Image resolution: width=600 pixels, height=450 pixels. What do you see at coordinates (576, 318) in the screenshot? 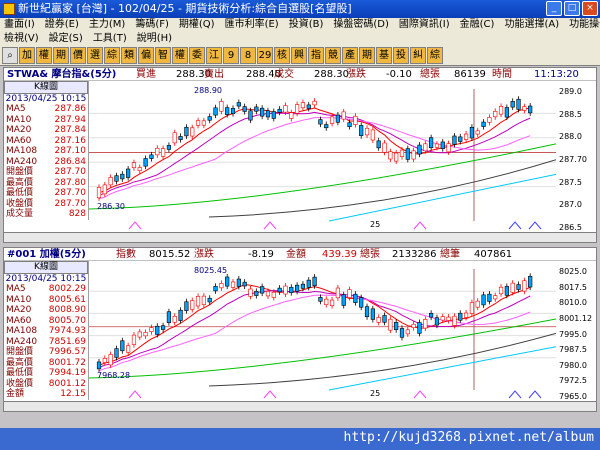
I see `scale-tick: 8001.12` at bounding box center [576, 318].